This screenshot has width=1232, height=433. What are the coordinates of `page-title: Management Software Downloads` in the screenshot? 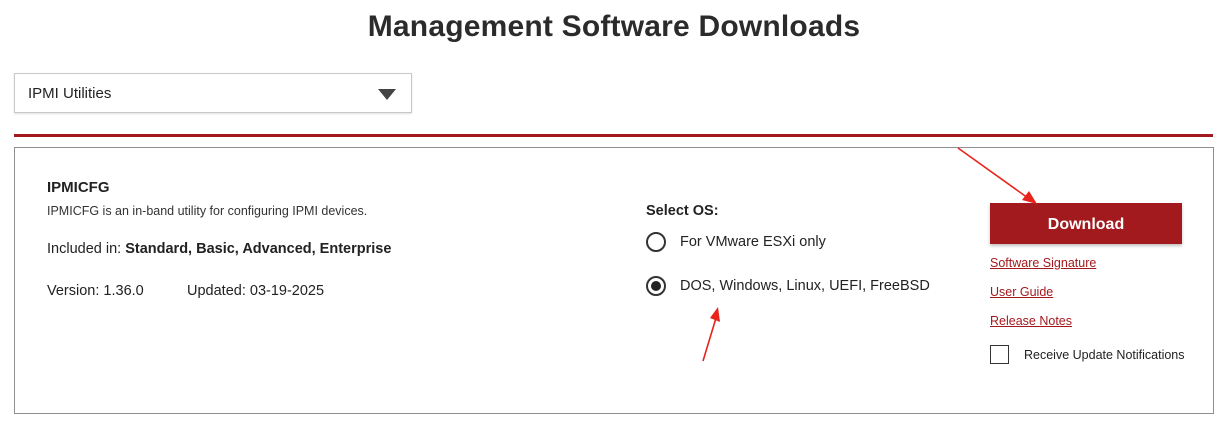 It's located at (614, 26).